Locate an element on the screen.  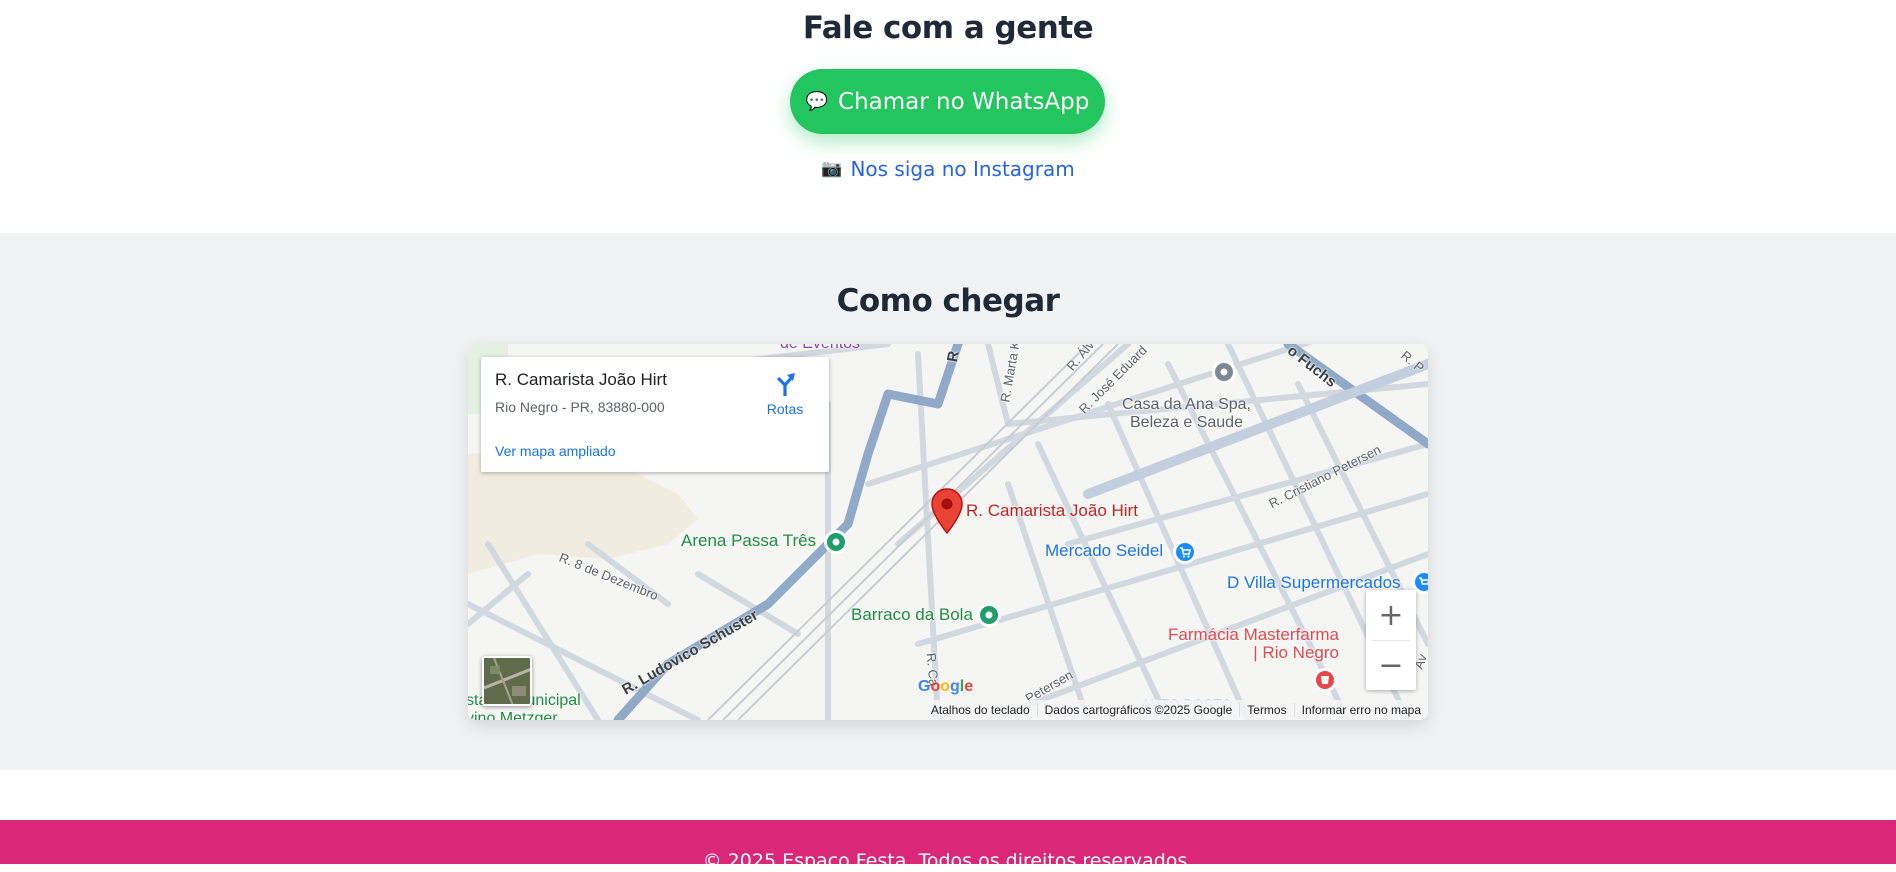
poi-label-casa-ana-line1: Casa da Ana Spa, is located at coordinates (1186, 404).